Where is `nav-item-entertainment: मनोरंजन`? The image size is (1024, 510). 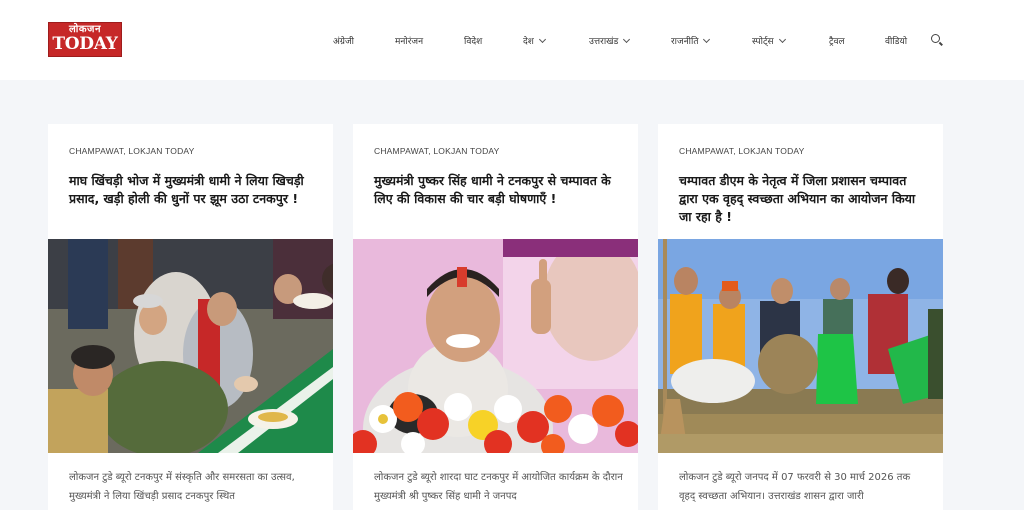 nav-item-entertainment: मनोरंजन is located at coordinates (409, 40).